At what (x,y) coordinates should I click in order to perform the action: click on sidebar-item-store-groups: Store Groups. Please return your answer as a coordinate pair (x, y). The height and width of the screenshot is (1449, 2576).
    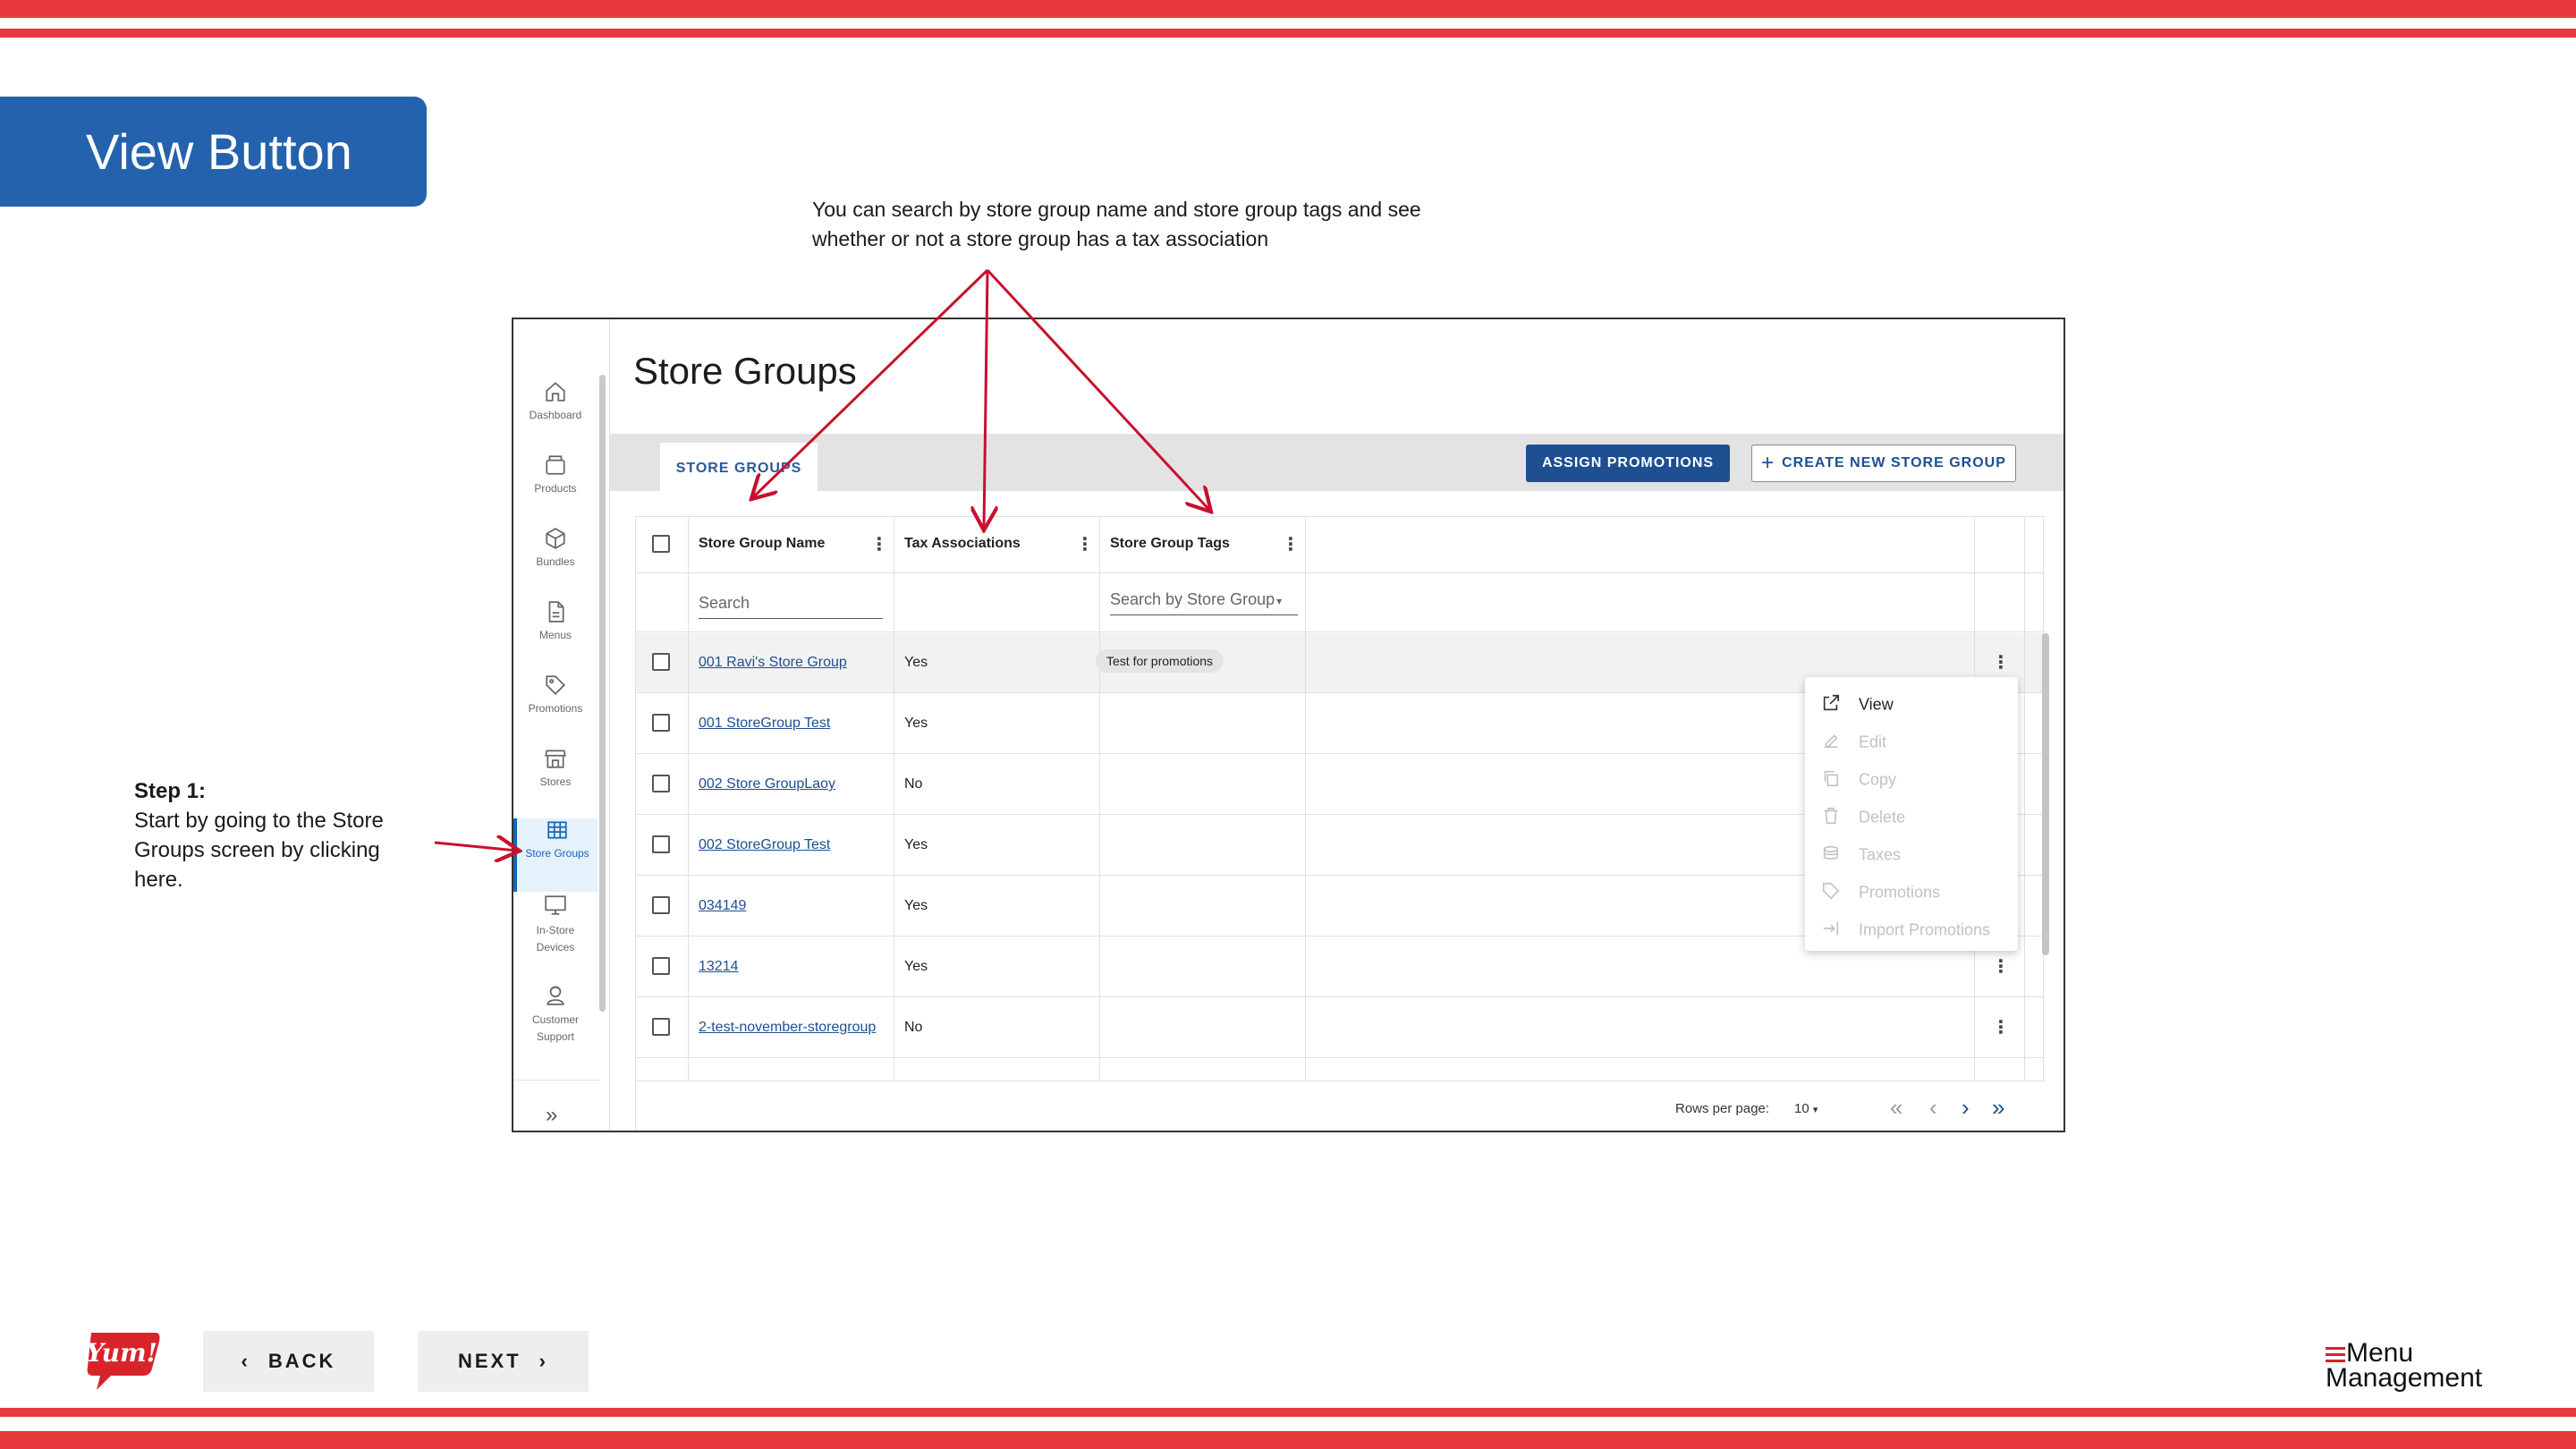
    Looking at the image, I should click on (555, 855).